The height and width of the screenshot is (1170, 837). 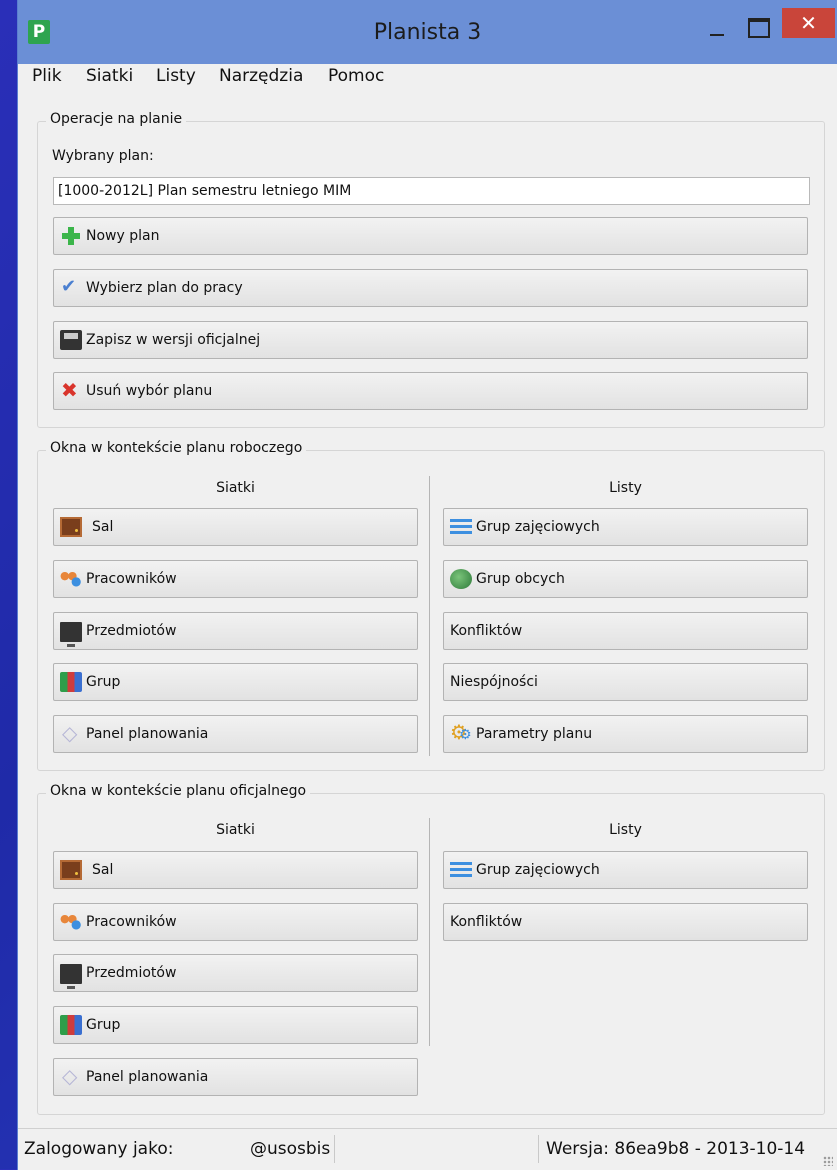 I want to click on working-grid-staff-label: Pracowników, so click(x=131, y=579).